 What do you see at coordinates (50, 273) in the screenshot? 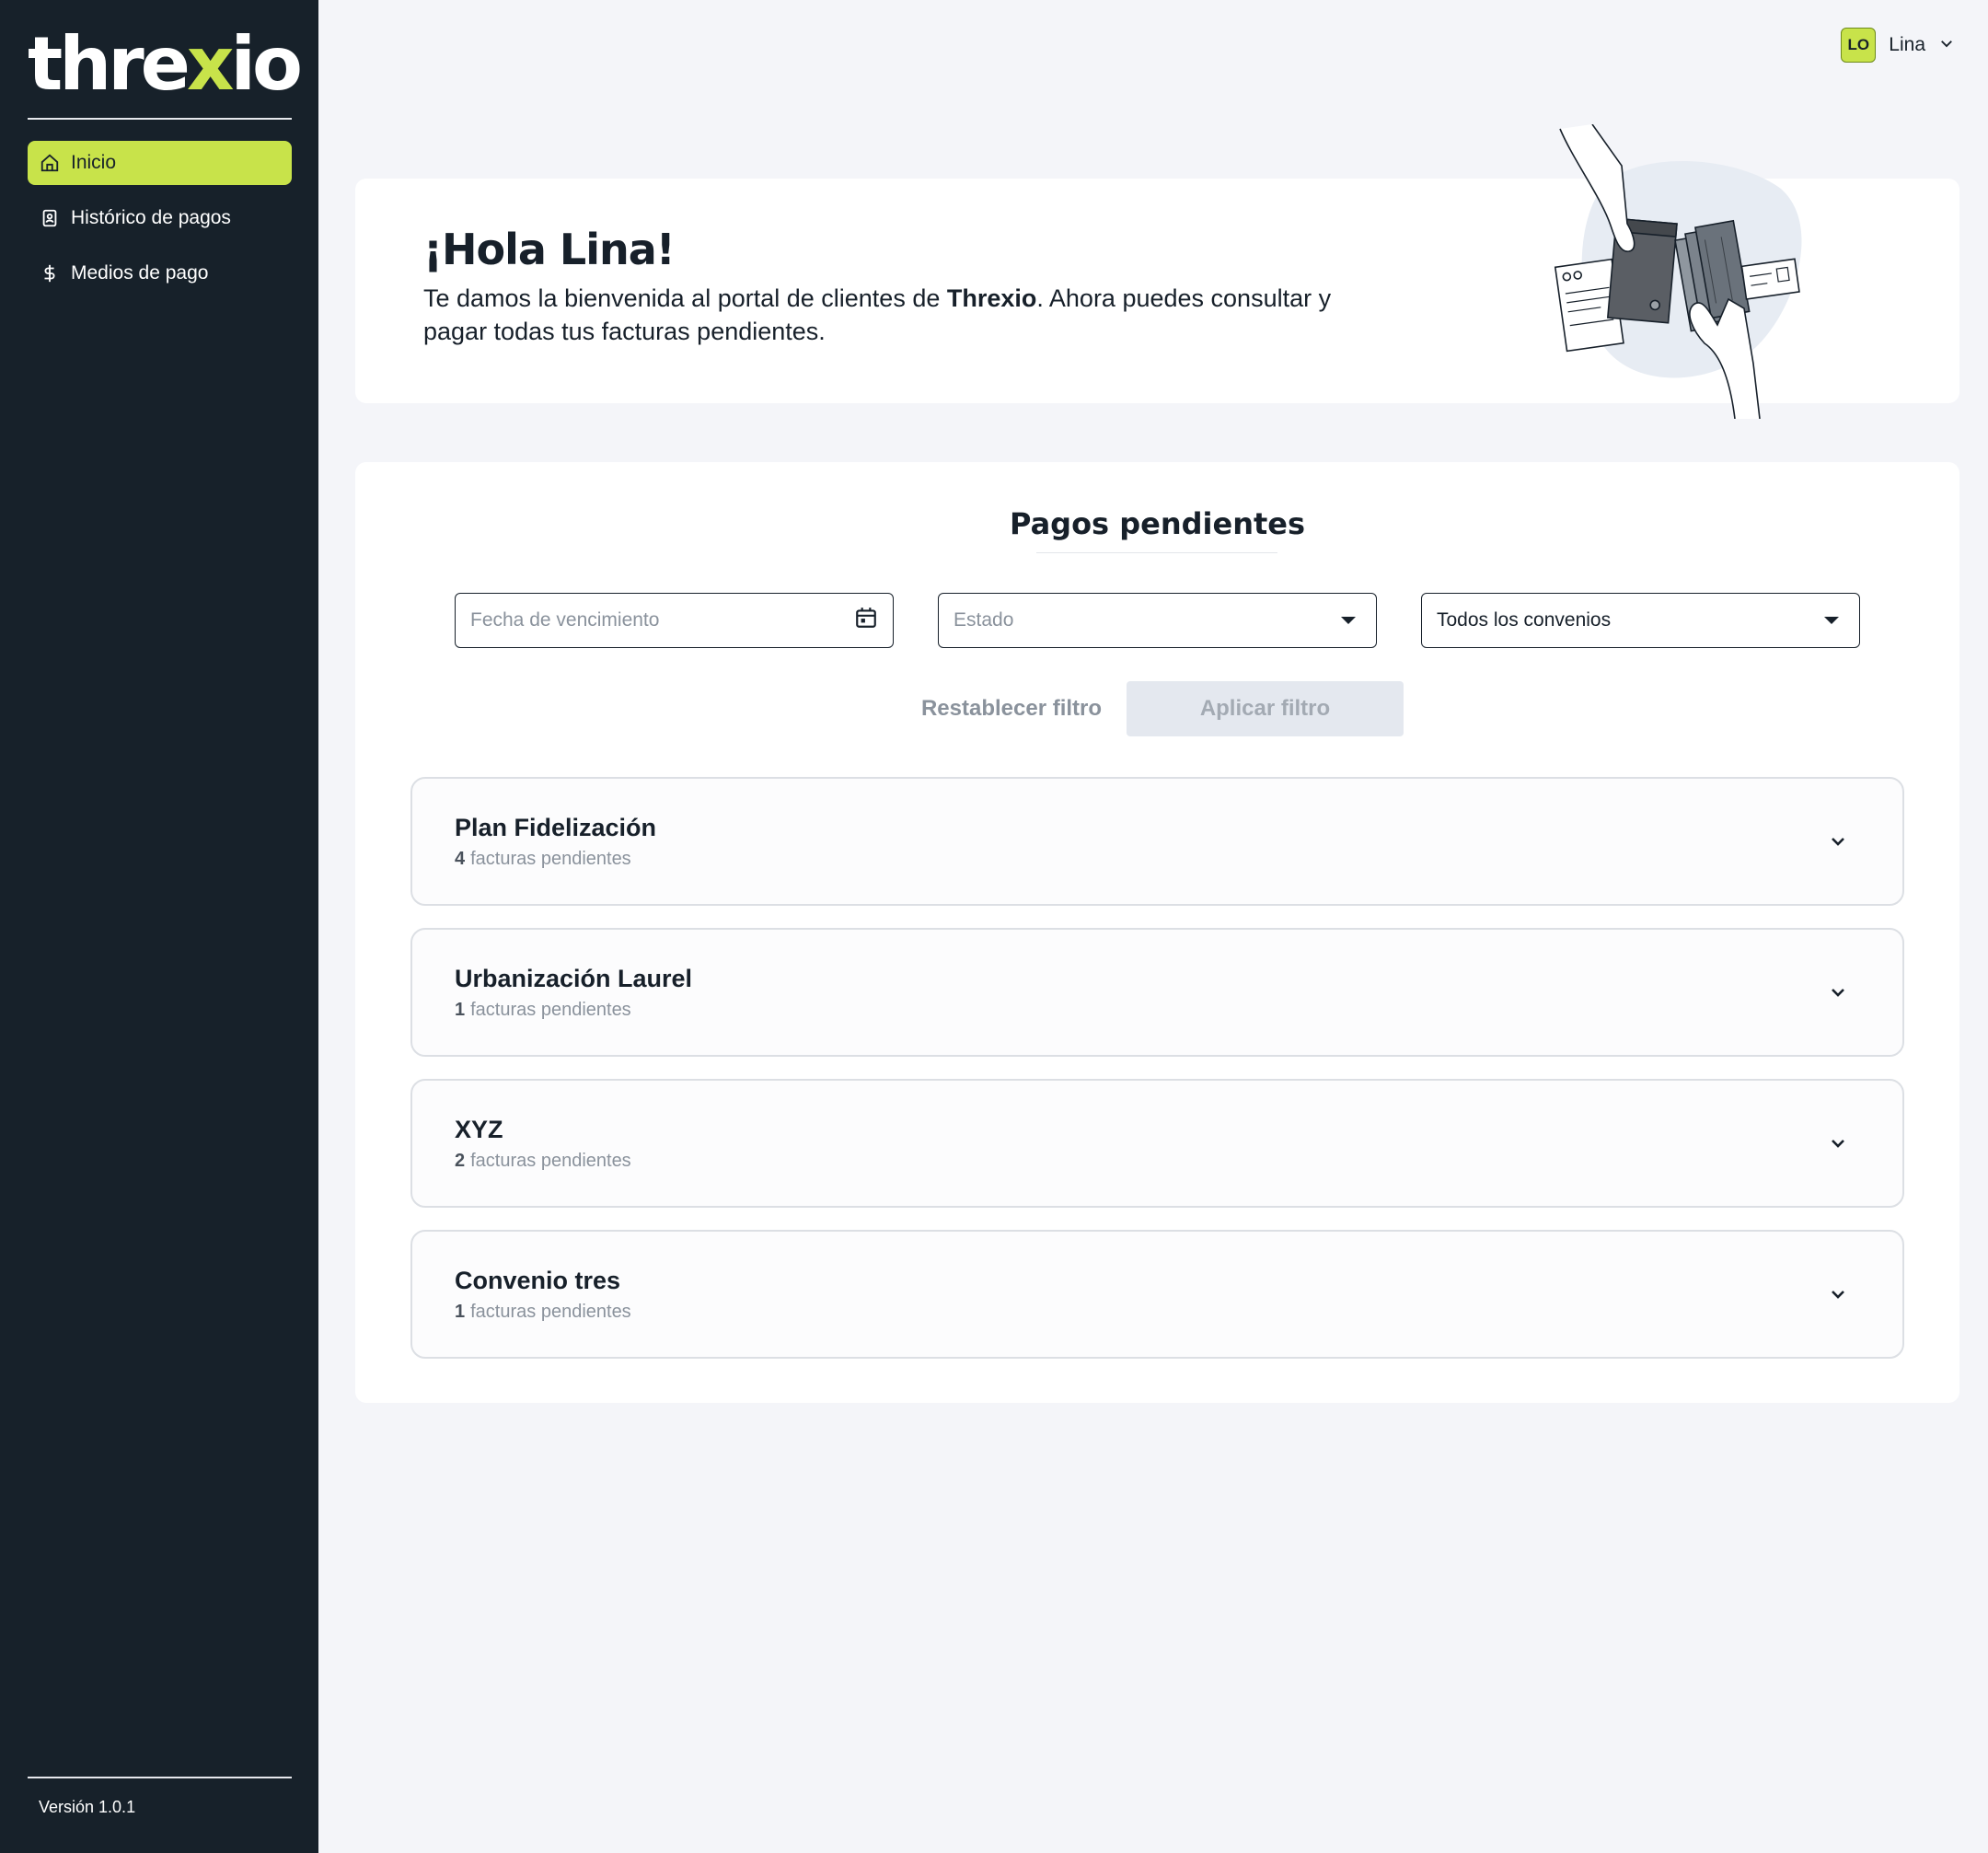
I see `dollar-icon` at bounding box center [50, 273].